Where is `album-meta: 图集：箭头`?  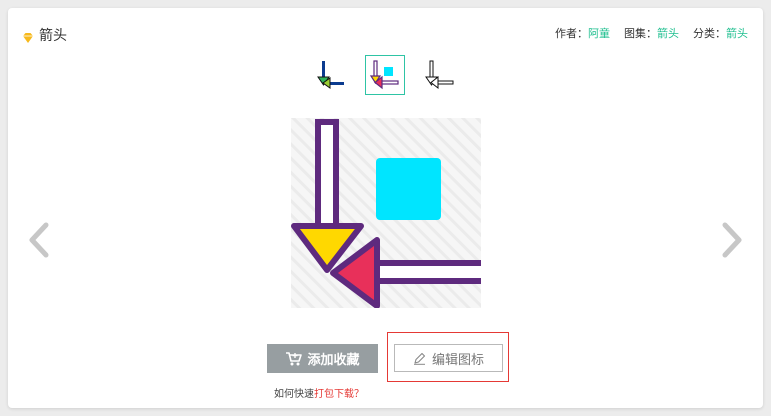
album-meta: 图集：箭头 is located at coordinates (651, 33).